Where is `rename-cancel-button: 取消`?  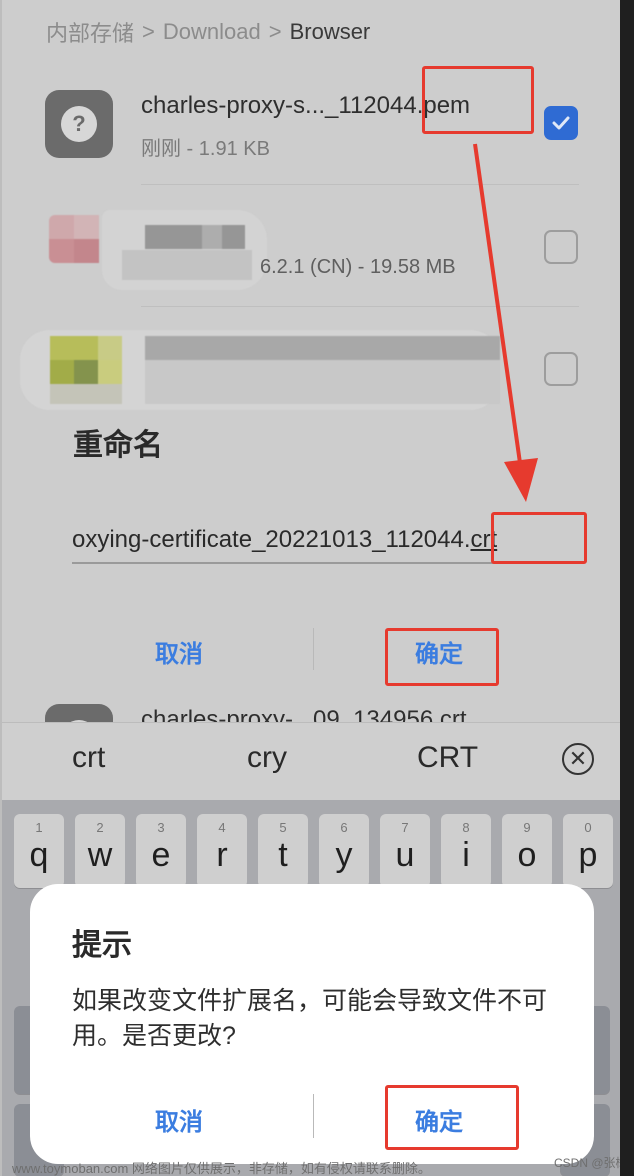 rename-cancel-button: 取消 is located at coordinates (179, 651).